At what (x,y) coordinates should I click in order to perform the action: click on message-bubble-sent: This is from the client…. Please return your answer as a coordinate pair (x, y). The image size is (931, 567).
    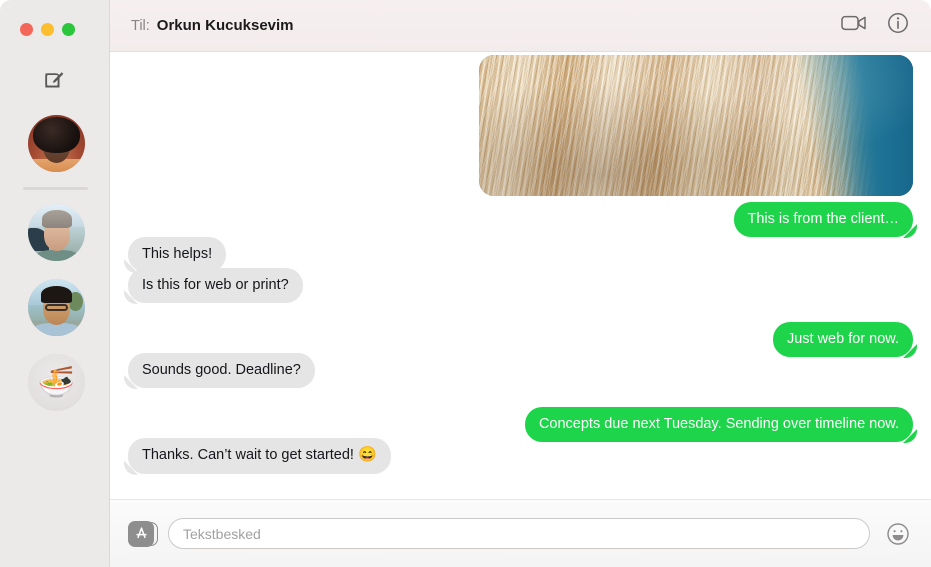
    Looking at the image, I should click on (823, 220).